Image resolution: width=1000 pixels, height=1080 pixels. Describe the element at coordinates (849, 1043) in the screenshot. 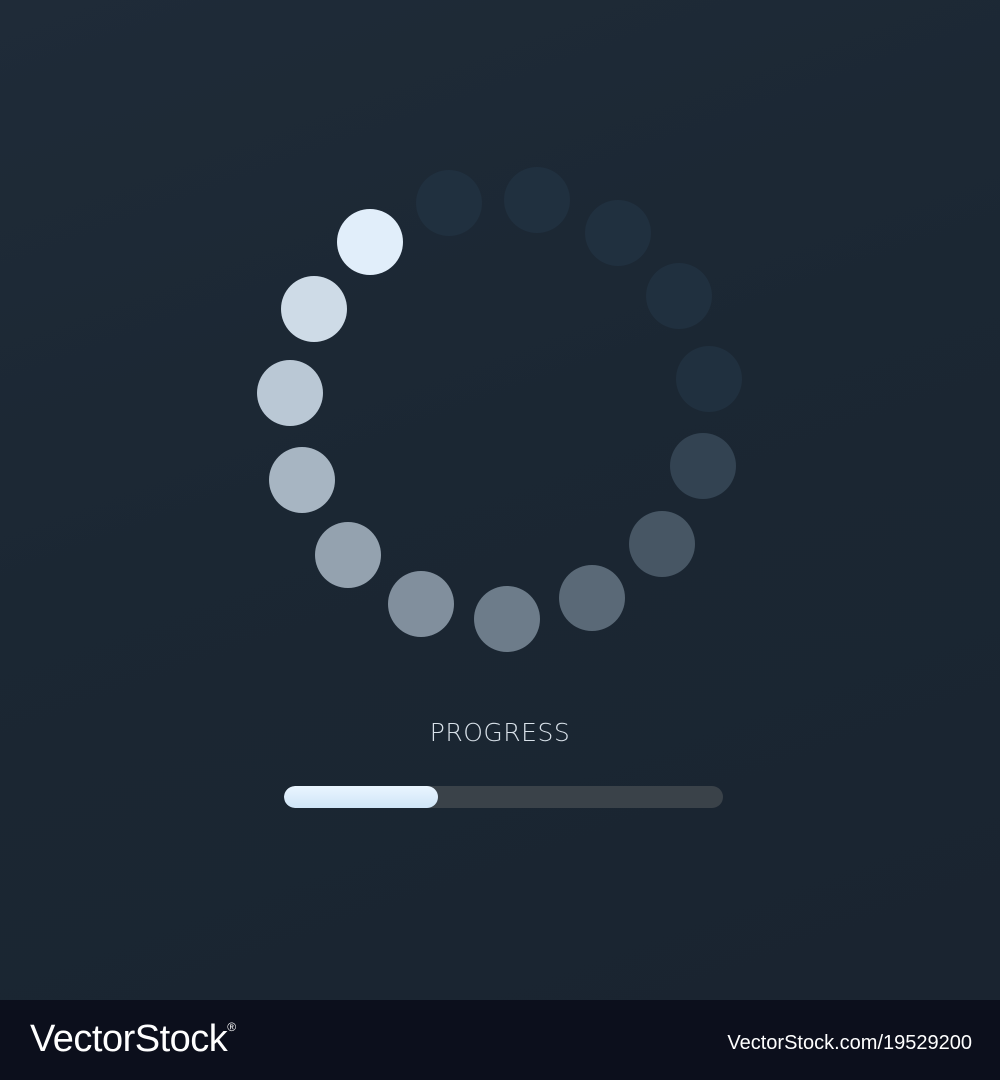

I see `image-credit: VectorStock.com/19529200` at that location.